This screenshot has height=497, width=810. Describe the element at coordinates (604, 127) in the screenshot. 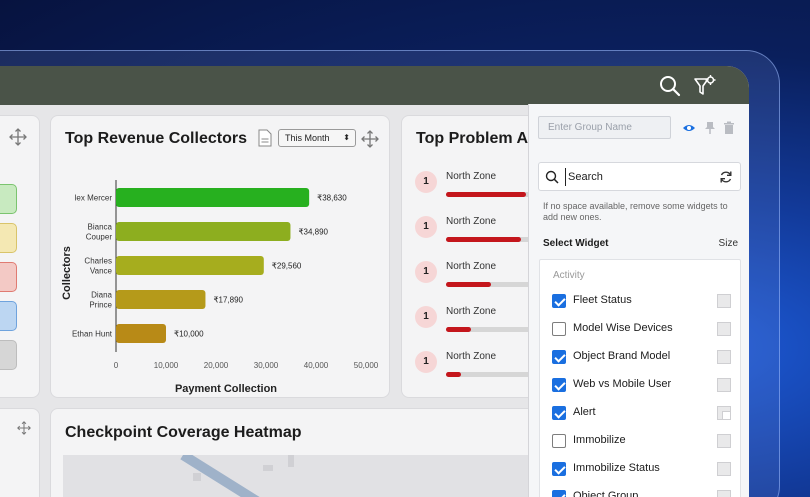

I see `group-name-input: Enter Group Name` at that location.